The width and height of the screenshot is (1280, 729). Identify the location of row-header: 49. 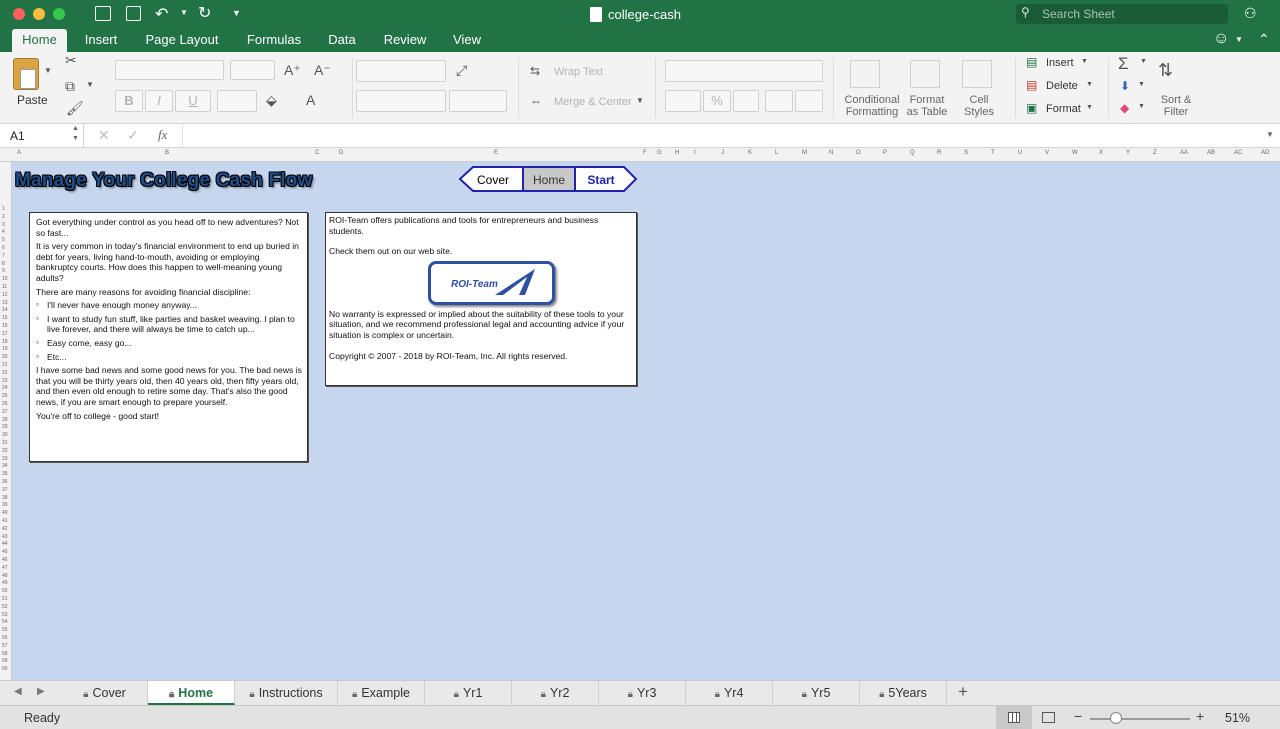
(5, 583).